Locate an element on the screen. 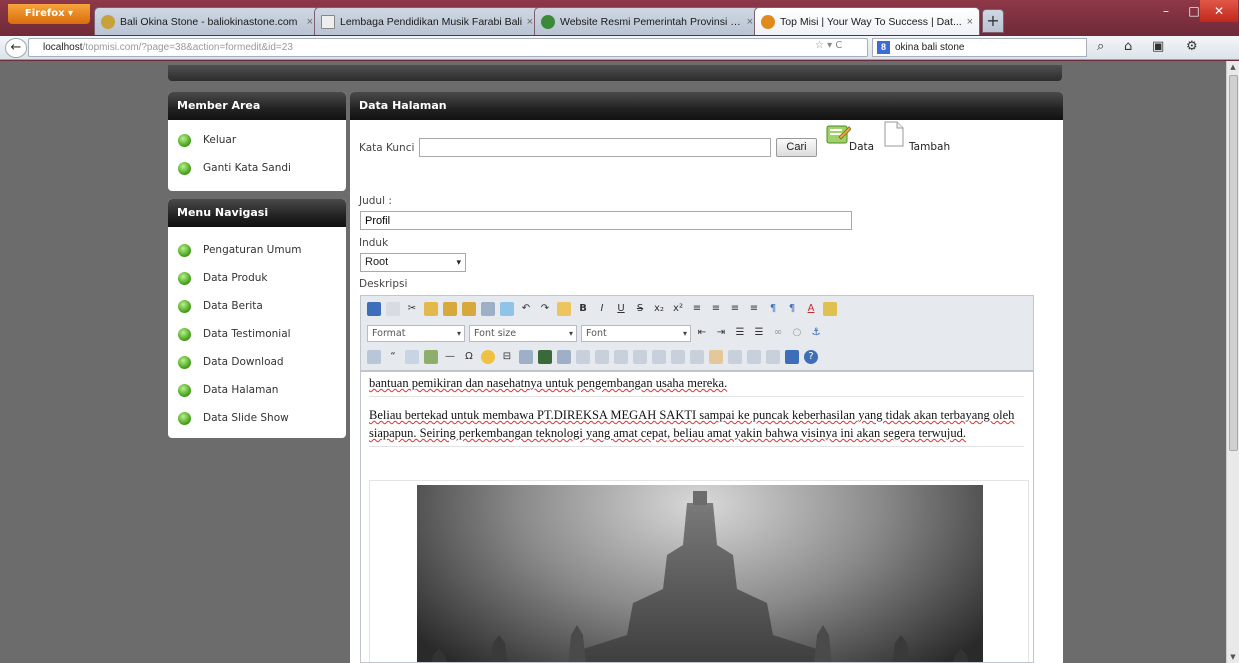 The width and height of the screenshot is (1239, 663). back-arrow-icon: ← is located at coordinates (16, 48).